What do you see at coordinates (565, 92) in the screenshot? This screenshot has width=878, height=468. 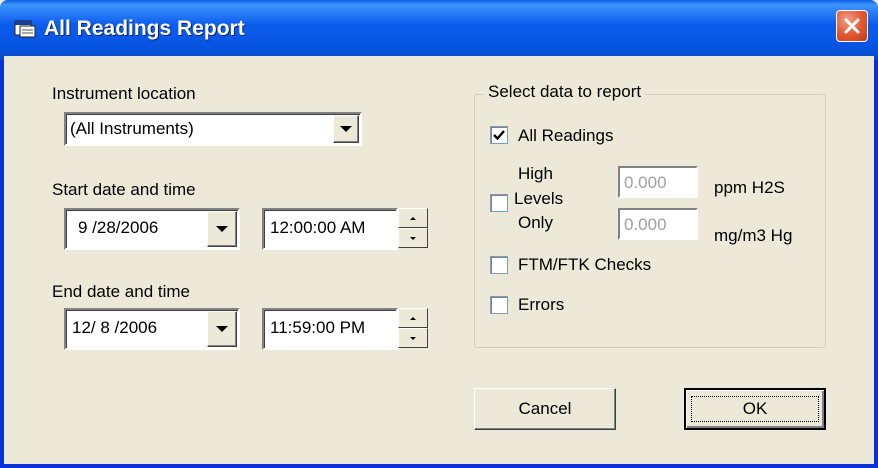 I see `select-data-legend: Select data to report` at bounding box center [565, 92].